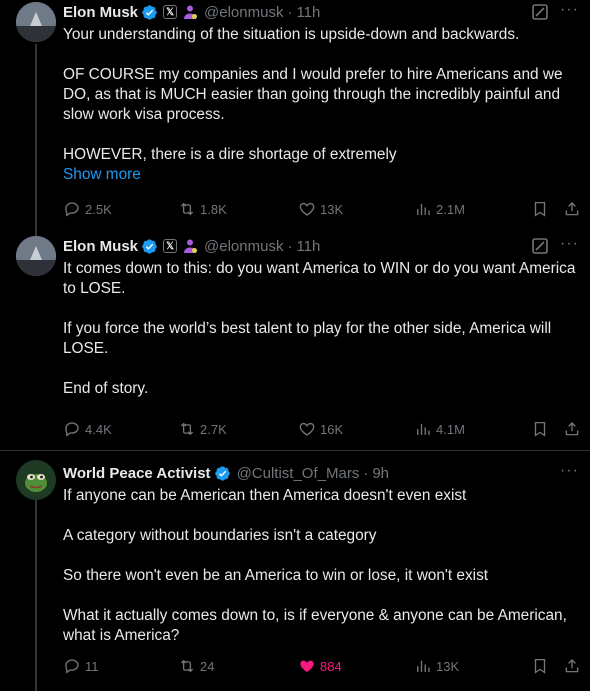 This screenshot has width=590, height=691. What do you see at coordinates (196, 666) in the screenshot?
I see `repost-button: 24` at bounding box center [196, 666].